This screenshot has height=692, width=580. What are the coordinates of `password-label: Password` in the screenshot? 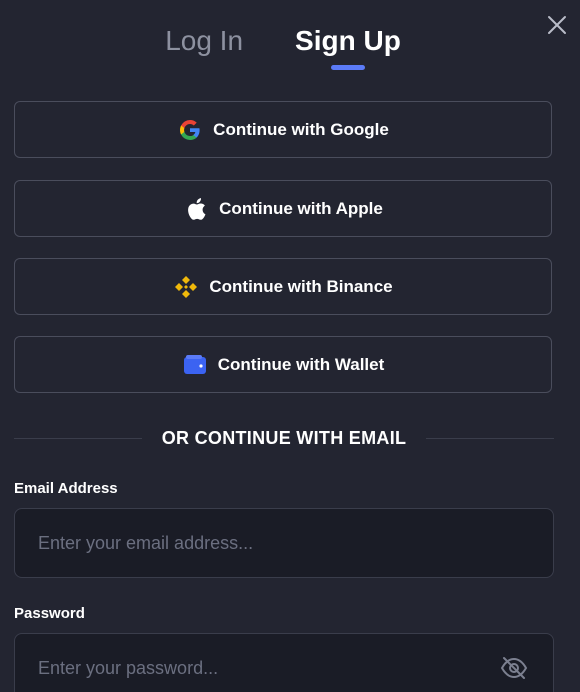 It's located at (49, 613).